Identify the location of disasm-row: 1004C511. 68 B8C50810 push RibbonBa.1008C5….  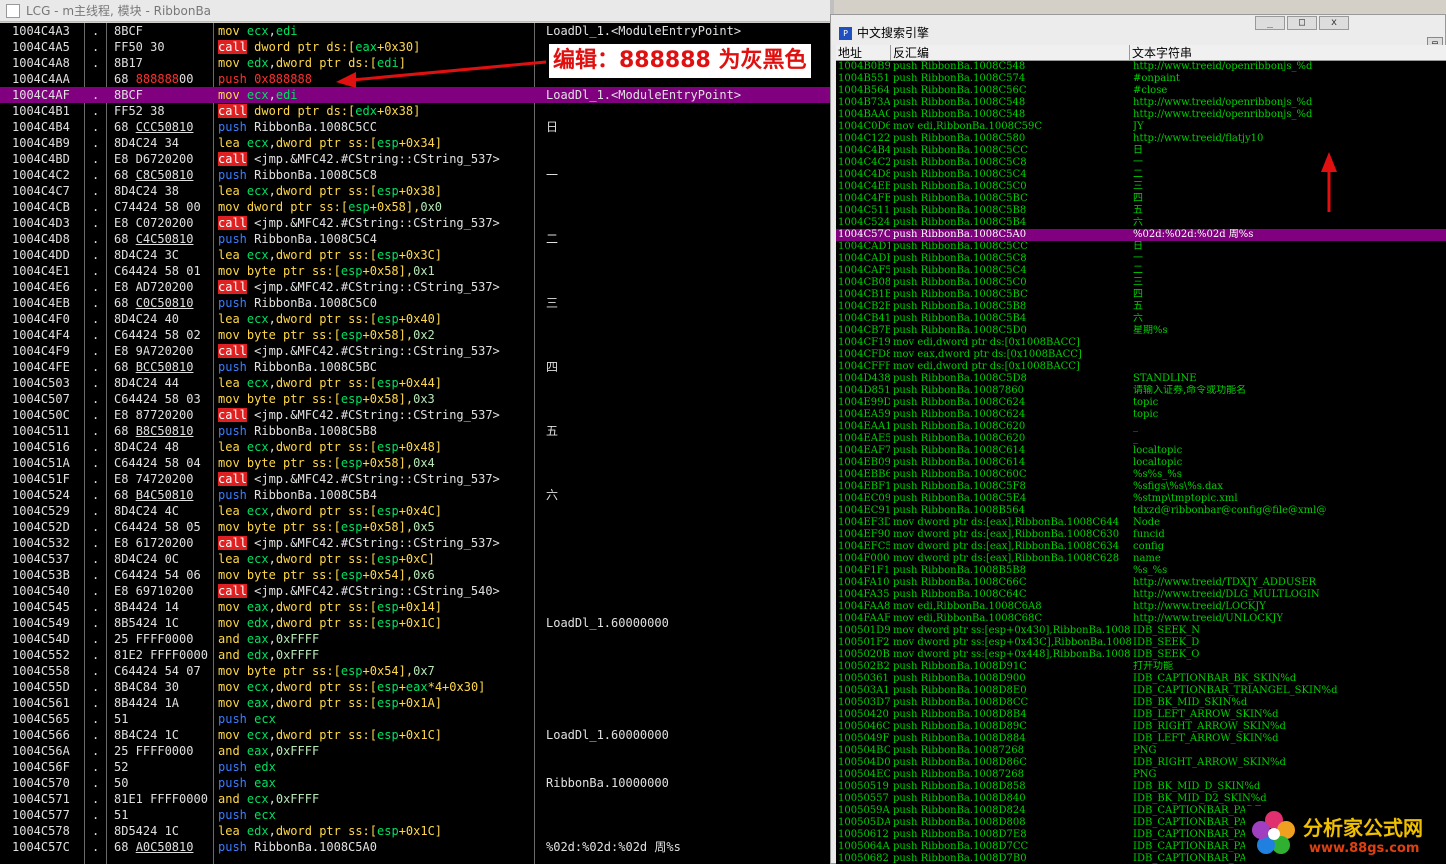
(415, 431).